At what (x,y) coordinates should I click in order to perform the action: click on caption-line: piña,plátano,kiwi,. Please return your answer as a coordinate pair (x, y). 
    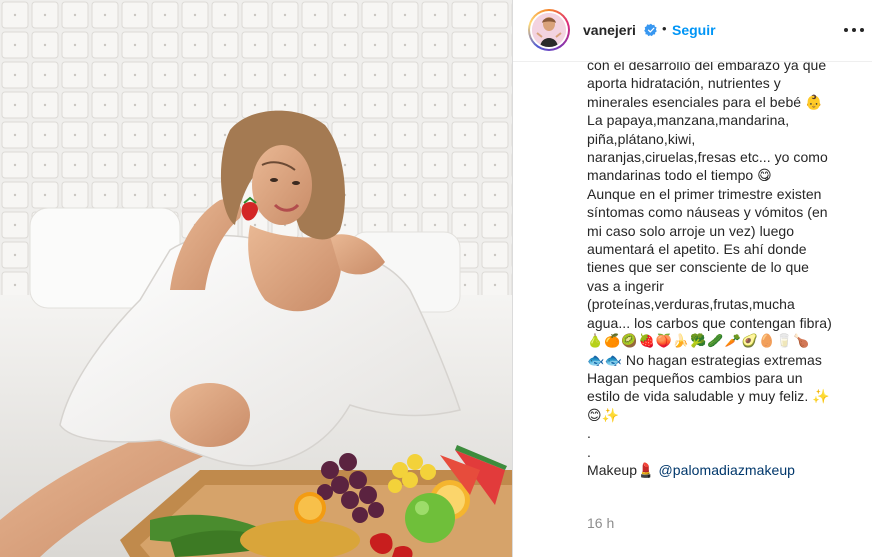
    Looking at the image, I should click on (641, 138).